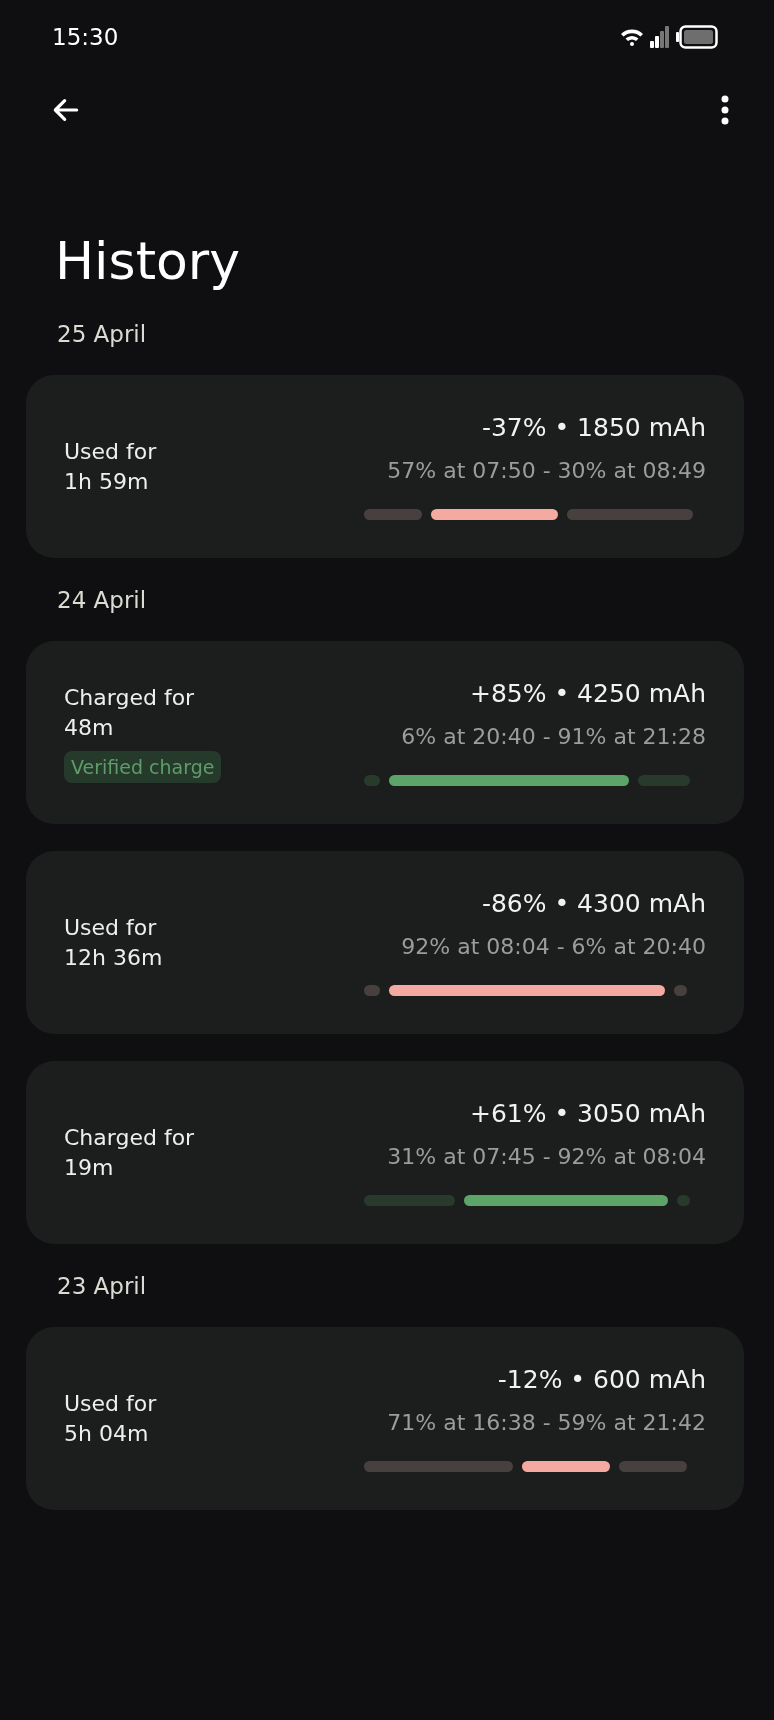 This screenshot has height=1720, width=774. I want to click on entry-range: 57% at 07:50 - 30% at 08:49, so click(546, 471).